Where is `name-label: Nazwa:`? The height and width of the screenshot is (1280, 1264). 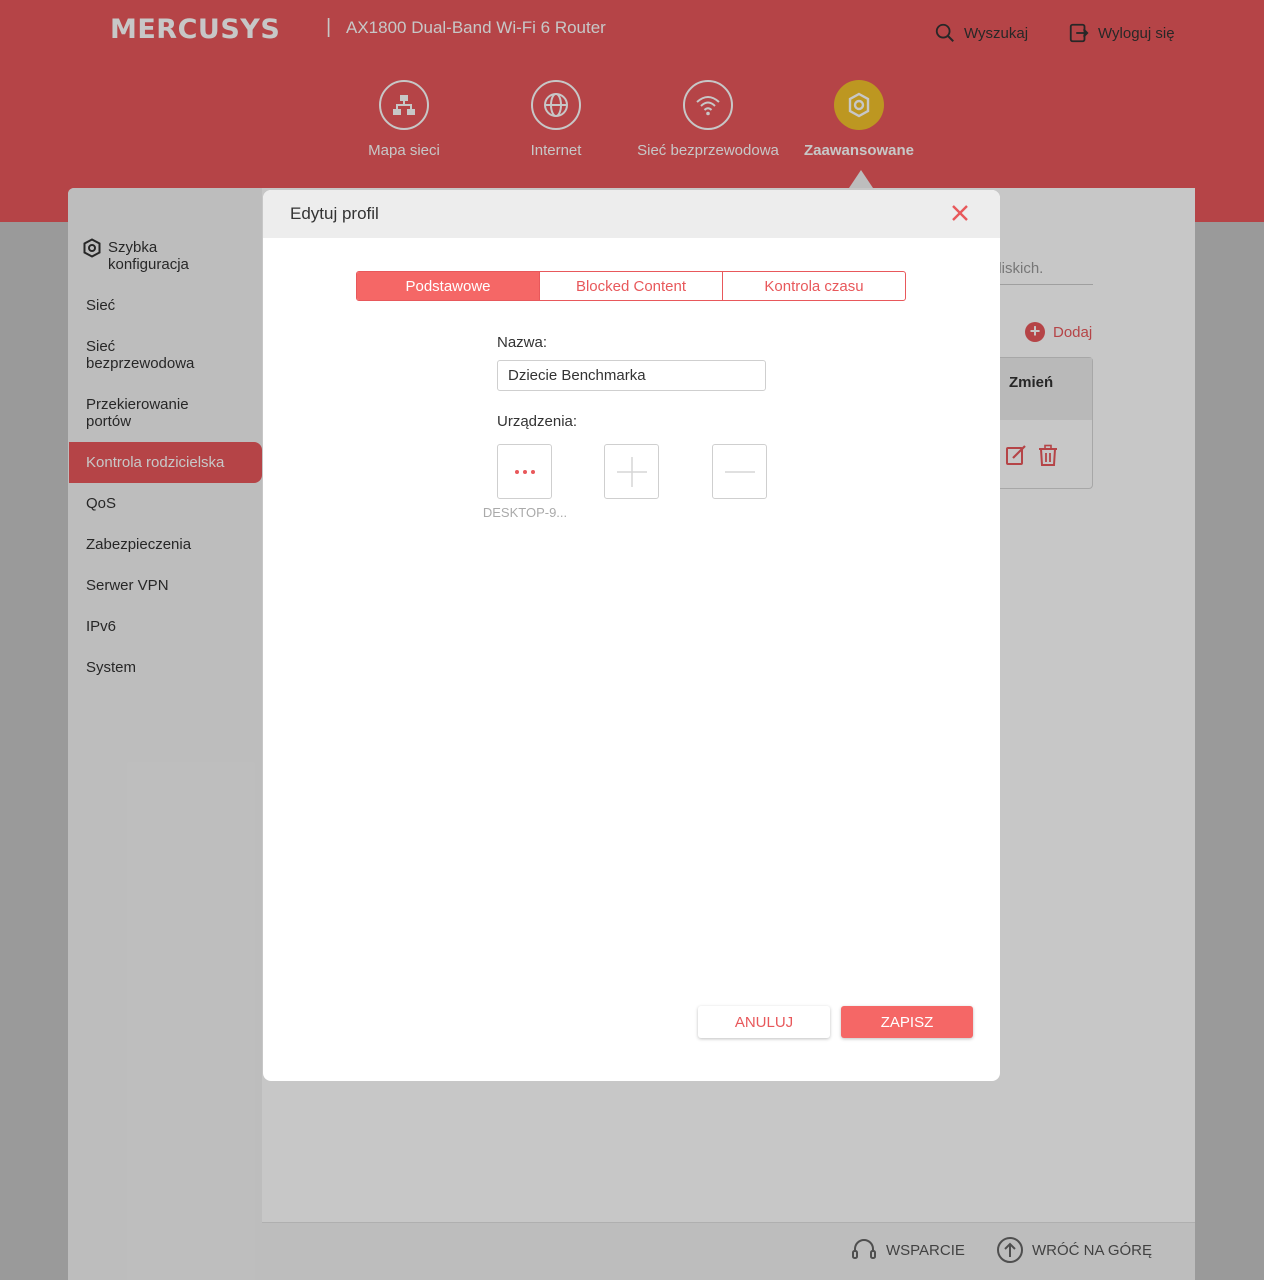 name-label: Nazwa: is located at coordinates (522, 342).